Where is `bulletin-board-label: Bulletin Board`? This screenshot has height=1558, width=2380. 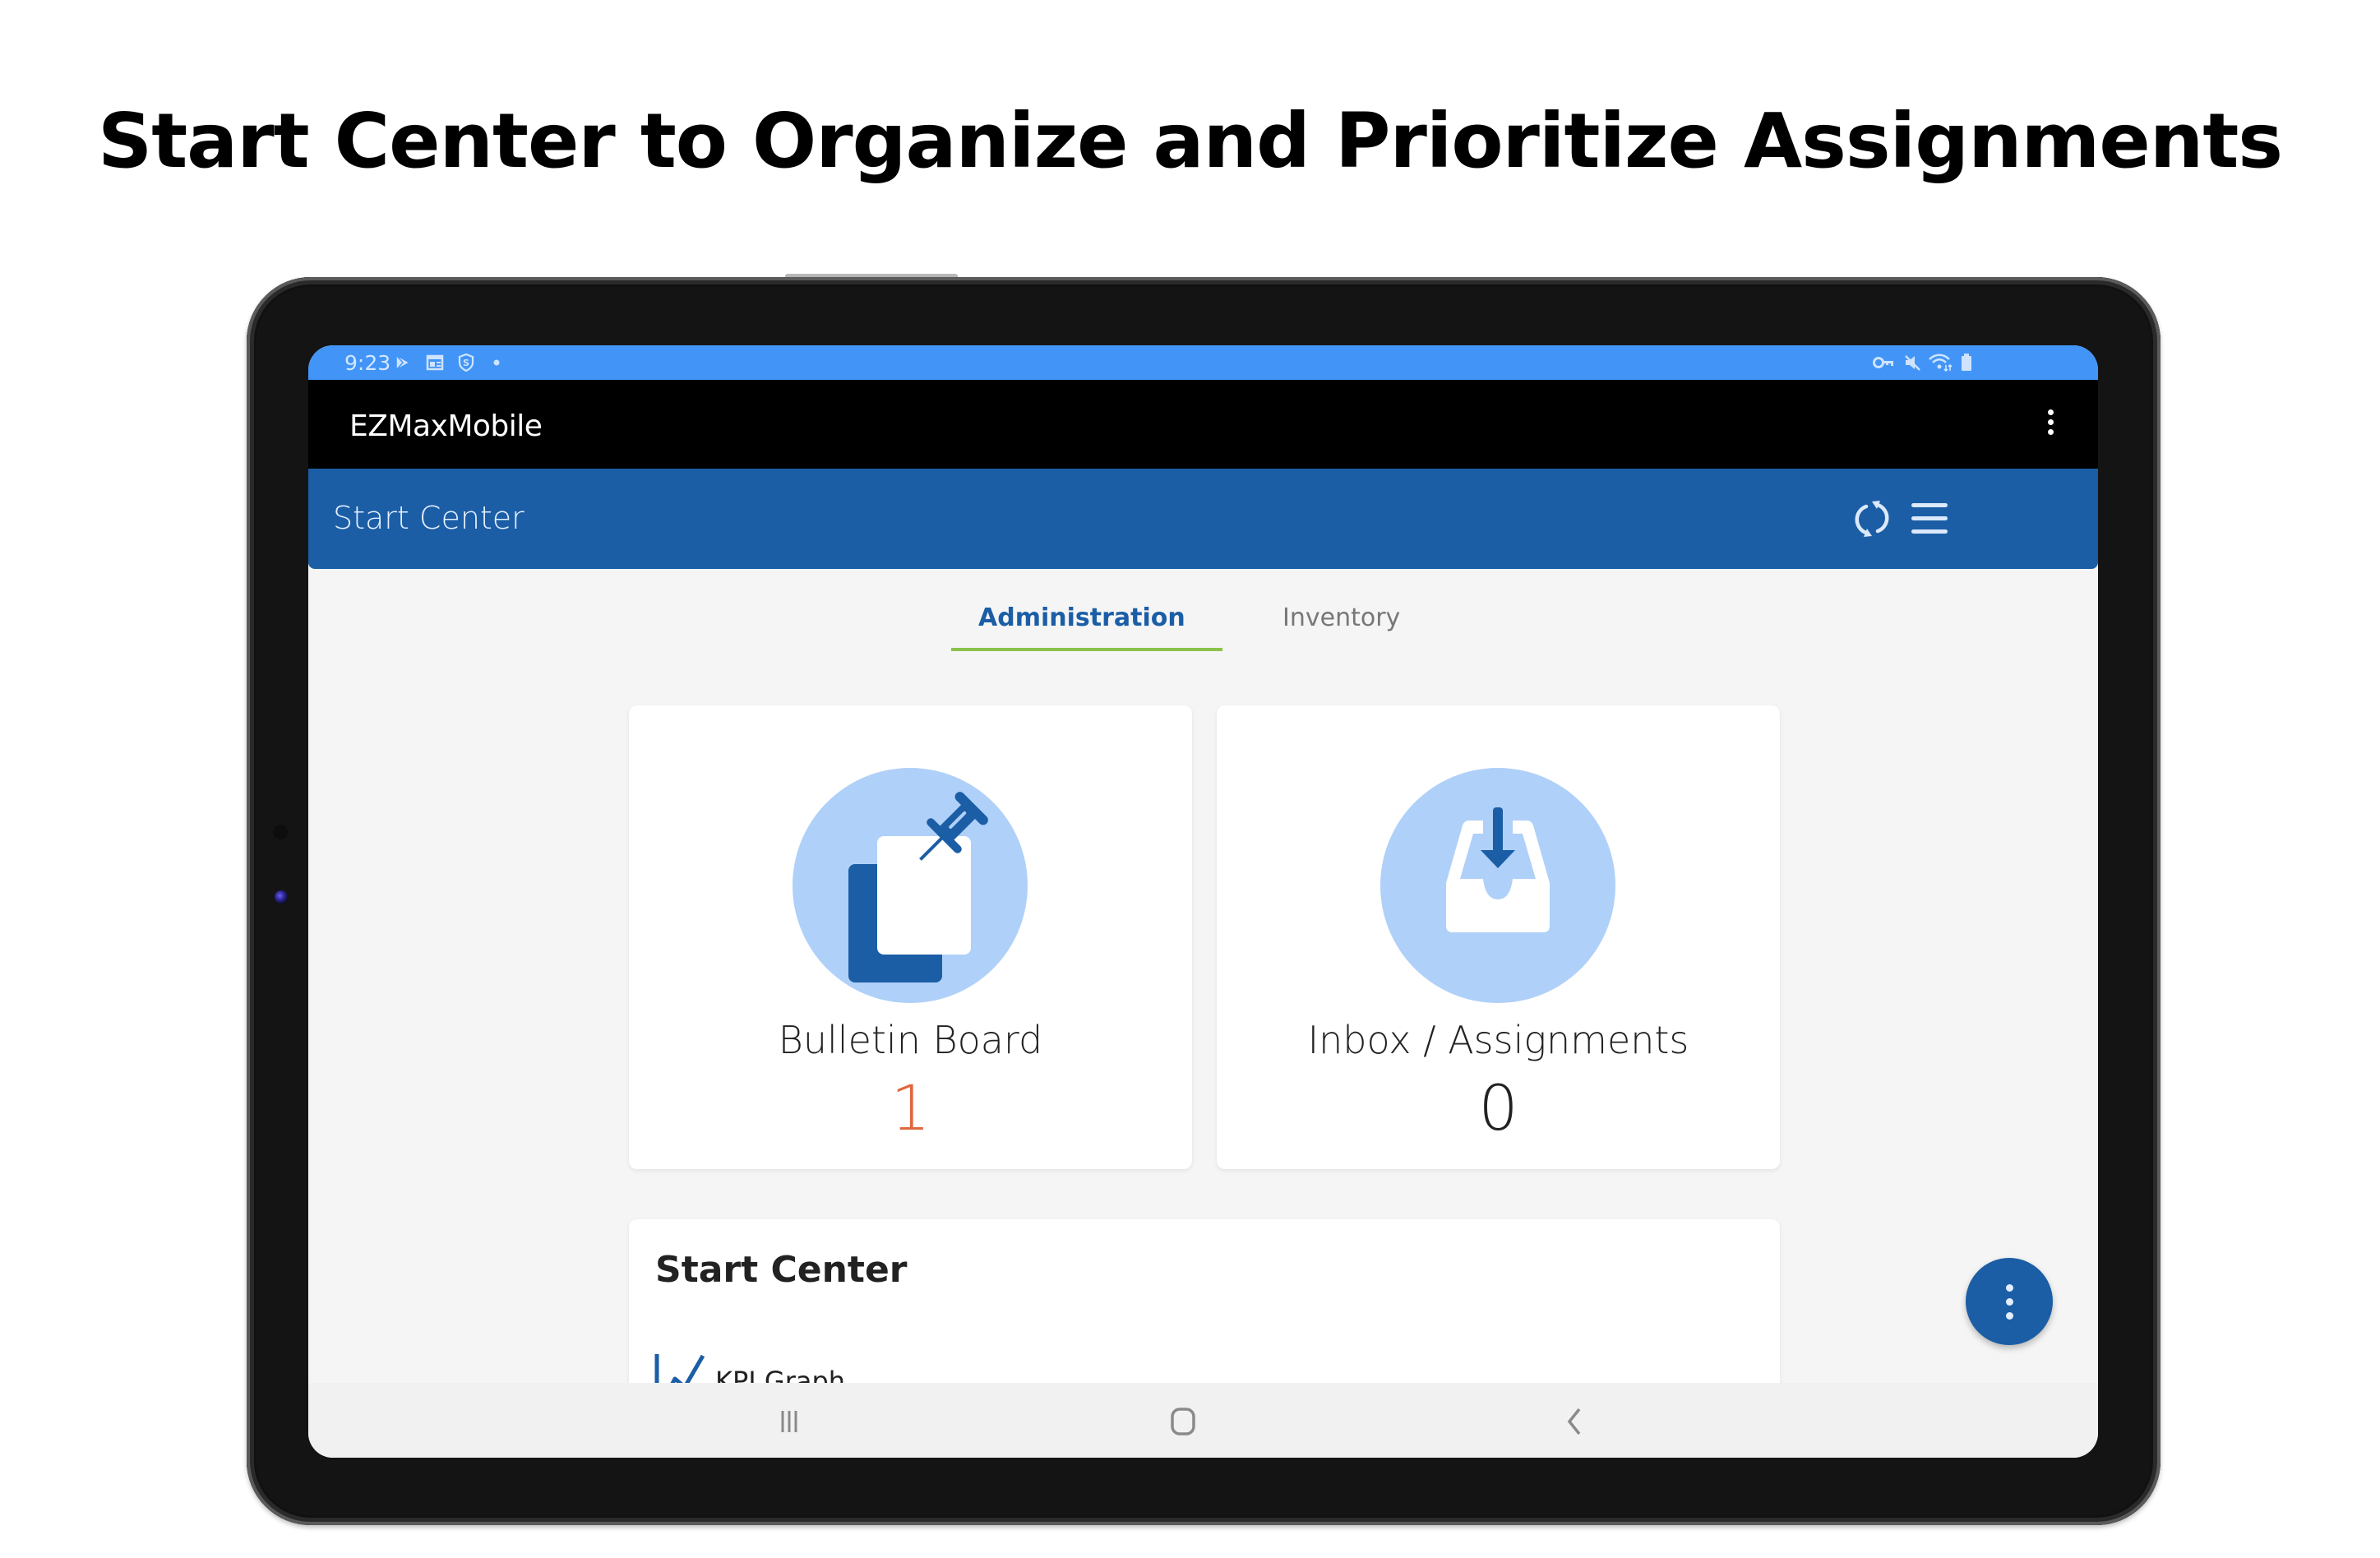 bulletin-board-label: Bulletin Board is located at coordinates (910, 1040).